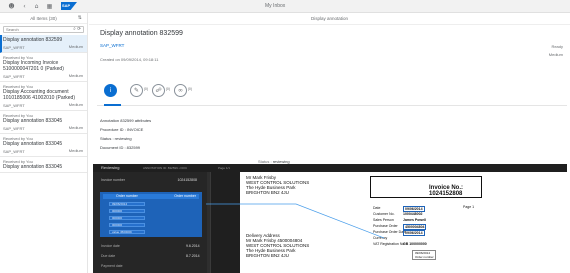 The width and height of the screenshot is (570, 273). What do you see at coordinates (112, 105) in the screenshot?
I see `tab-indicator` at bounding box center [112, 105].